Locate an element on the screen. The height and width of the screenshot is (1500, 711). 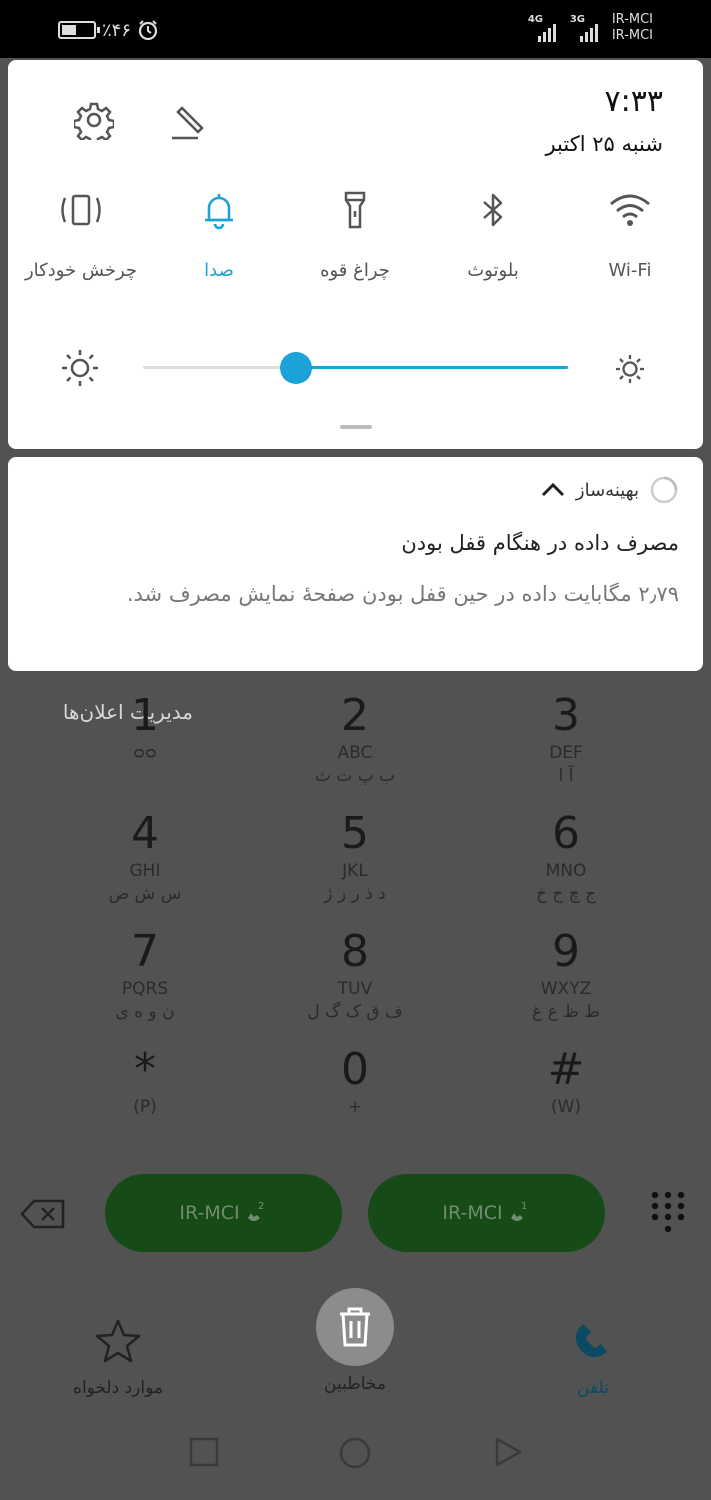
dialpad-key: # (W) is located at coordinates (566, 1081).